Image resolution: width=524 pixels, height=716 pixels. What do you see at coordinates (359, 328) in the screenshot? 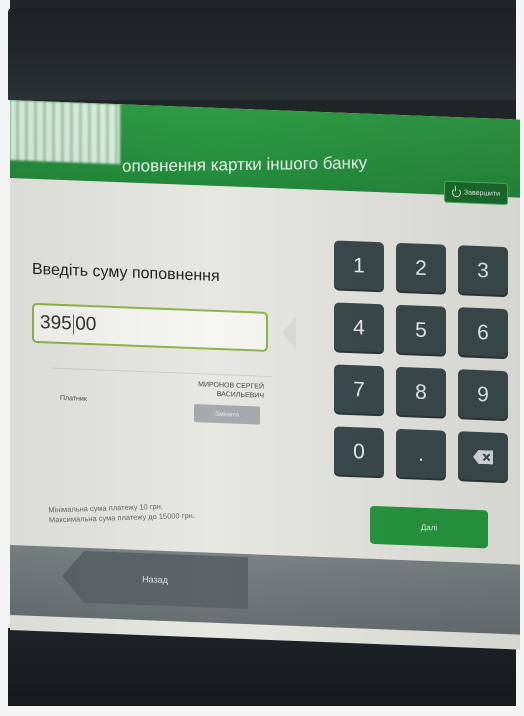
I see `key-4: 4` at bounding box center [359, 328].